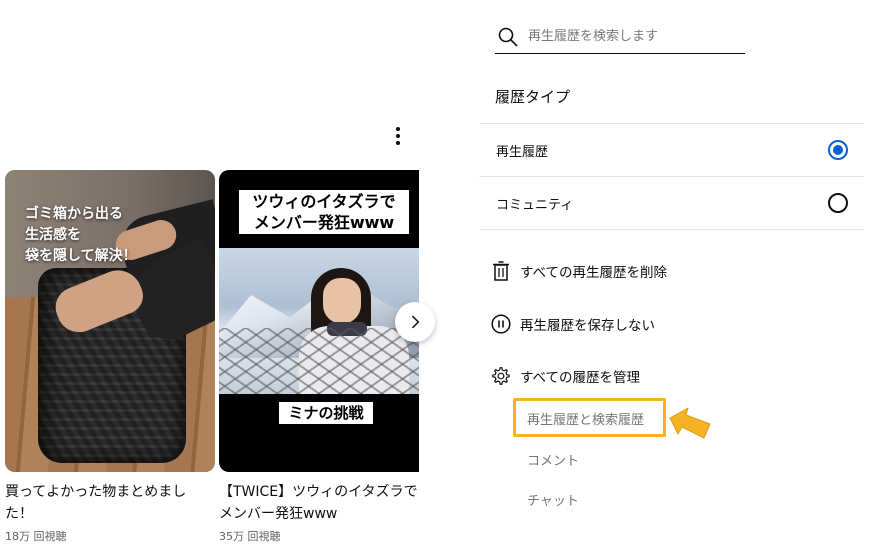  Describe the element at coordinates (501, 324) in the screenshot. I see `pause-icon` at that location.